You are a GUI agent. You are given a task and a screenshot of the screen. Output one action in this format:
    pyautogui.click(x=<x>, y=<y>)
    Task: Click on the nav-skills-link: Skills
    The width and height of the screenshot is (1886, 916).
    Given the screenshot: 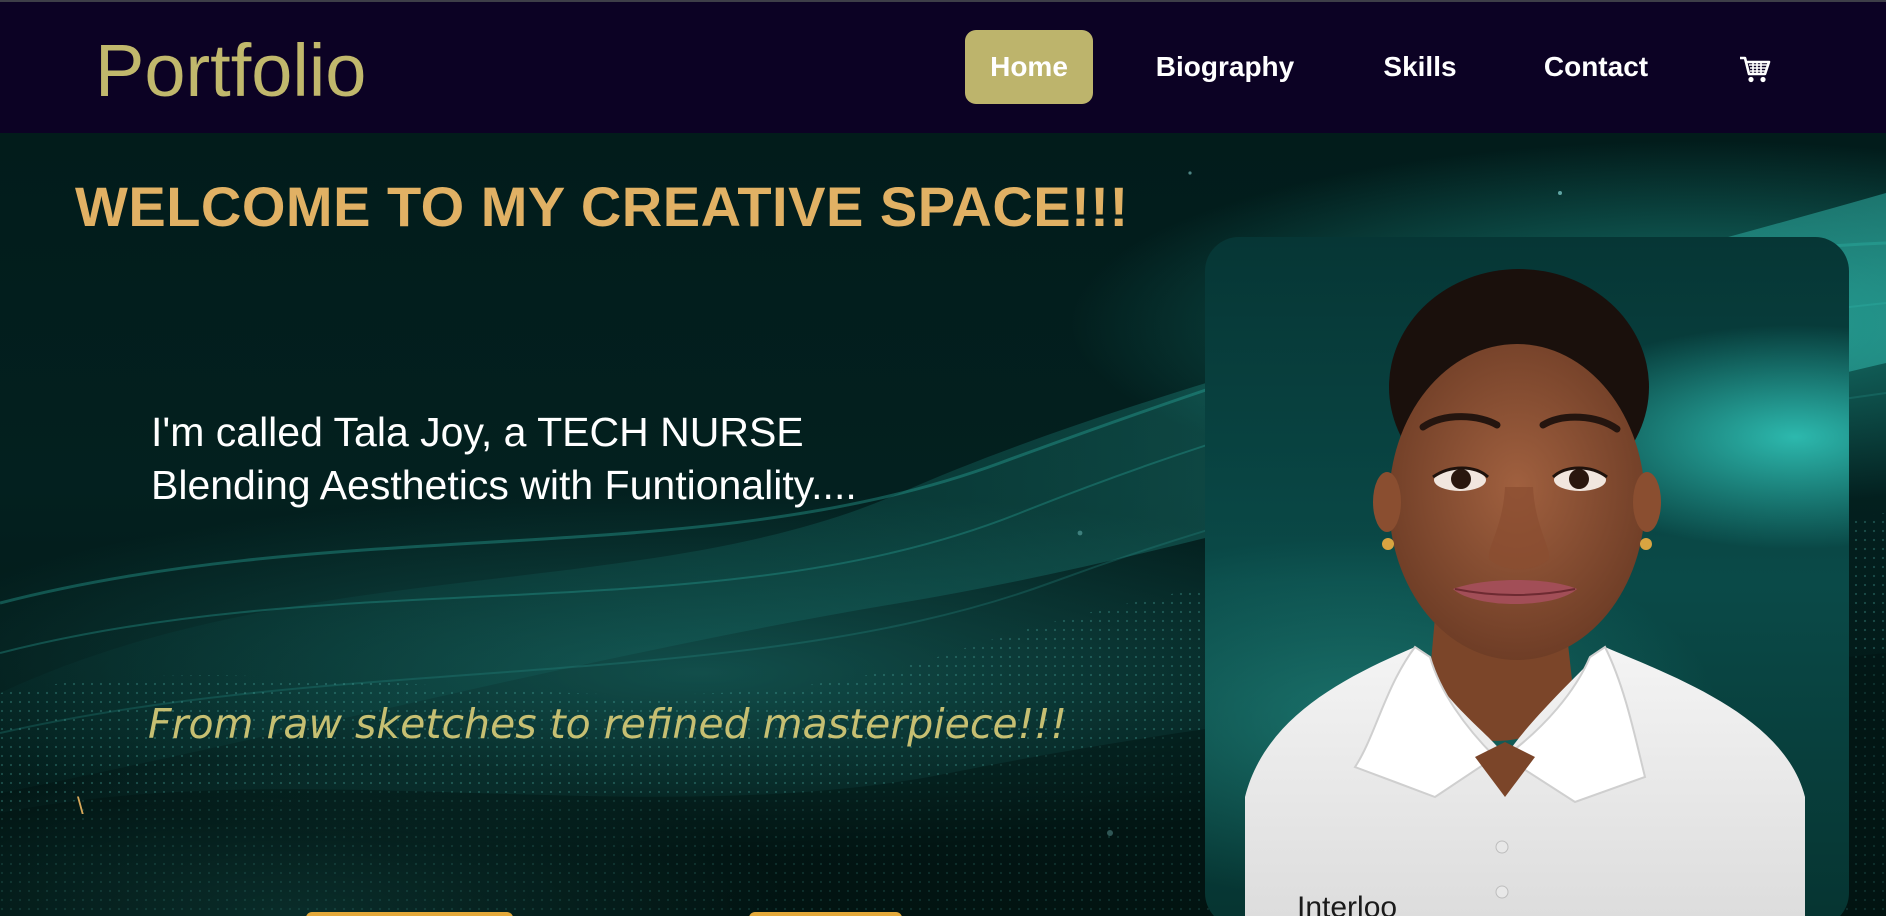 What is the action you would take?
    pyautogui.click(x=1420, y=67)
    